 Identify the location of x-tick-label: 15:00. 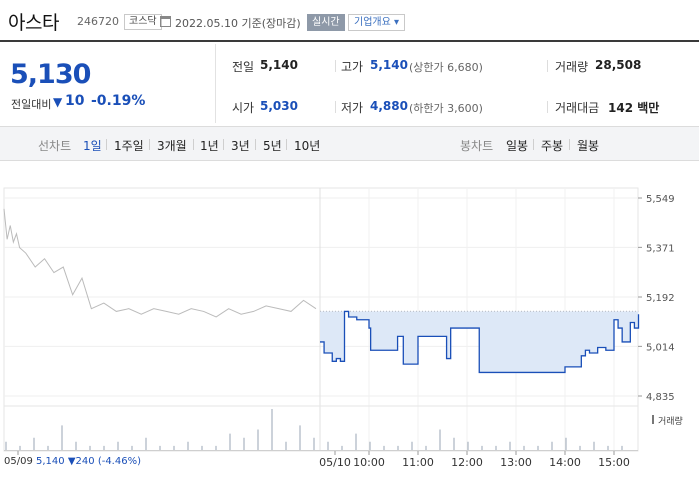
(614, 462).